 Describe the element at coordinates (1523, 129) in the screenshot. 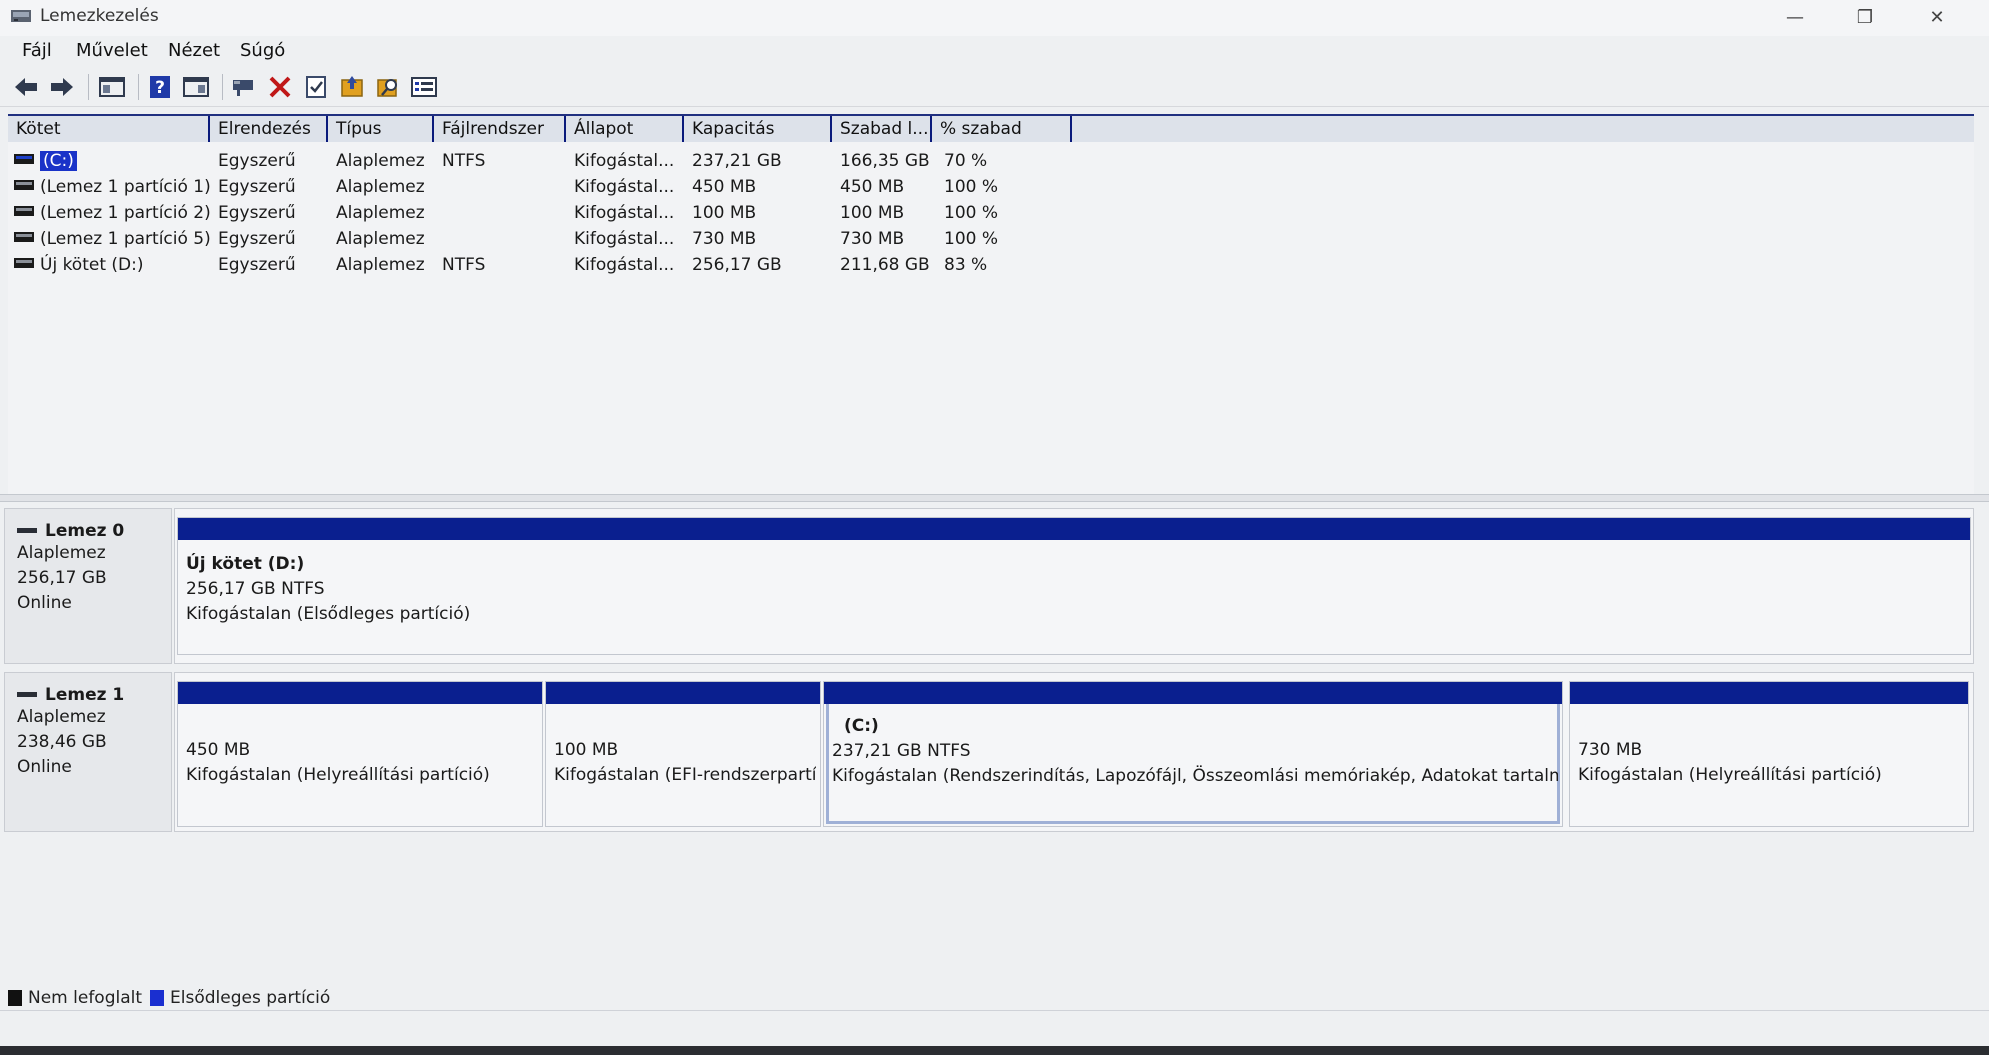

I see `column-header-filler` at that location.